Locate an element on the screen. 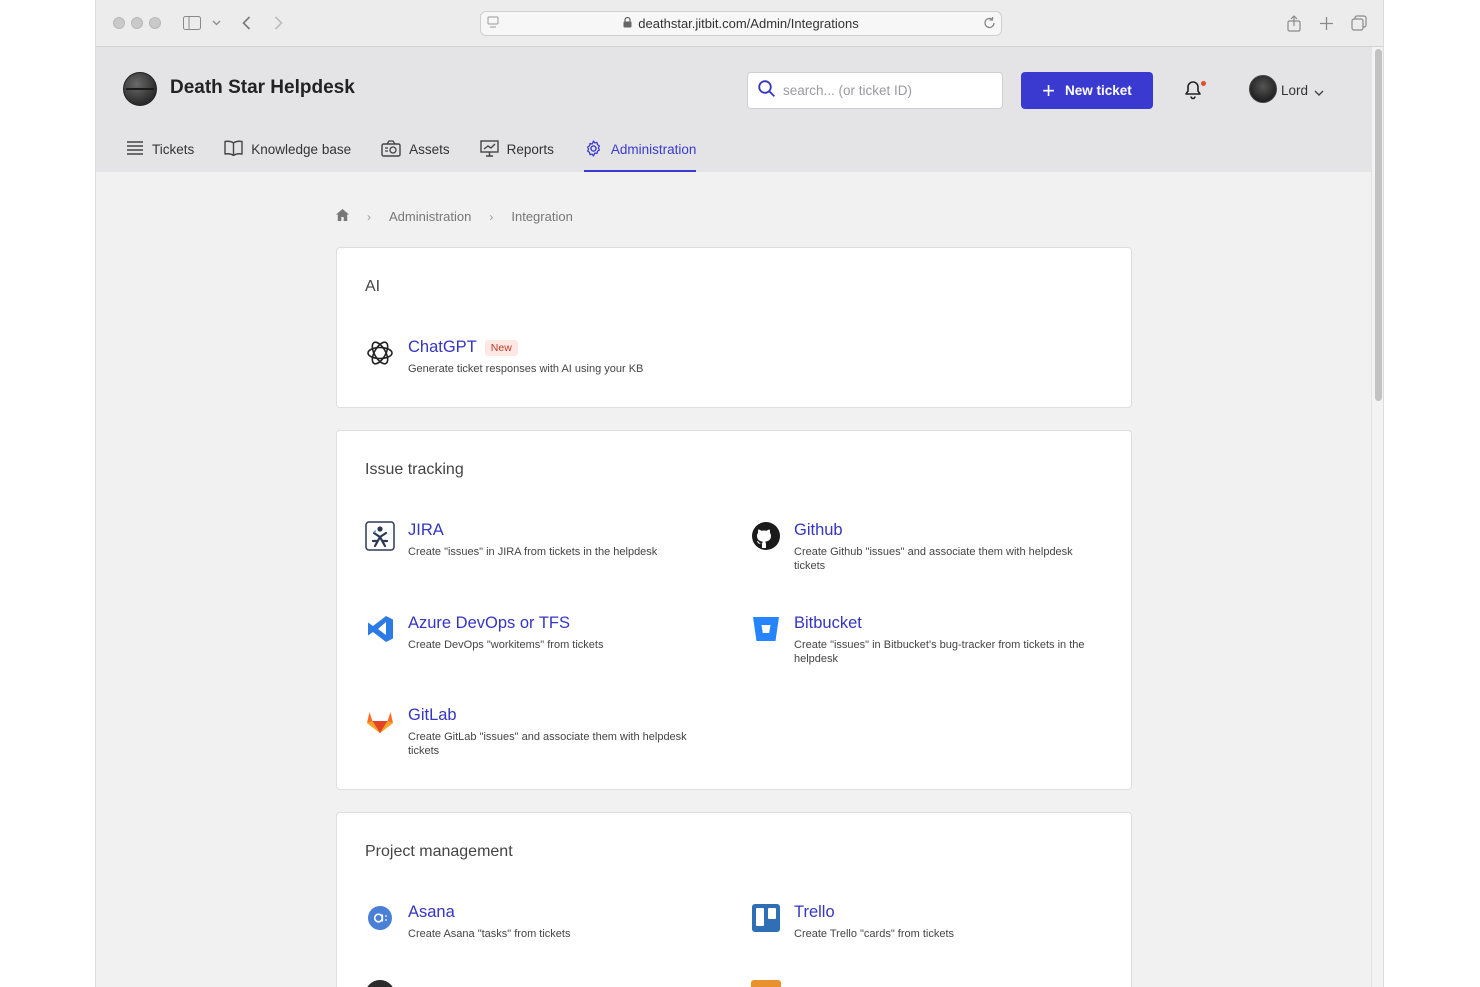 The height and width of the screenshot is (987, 1480). integration-description: Create Asana "tasks" from tickets is located at coordinates (489, 934).